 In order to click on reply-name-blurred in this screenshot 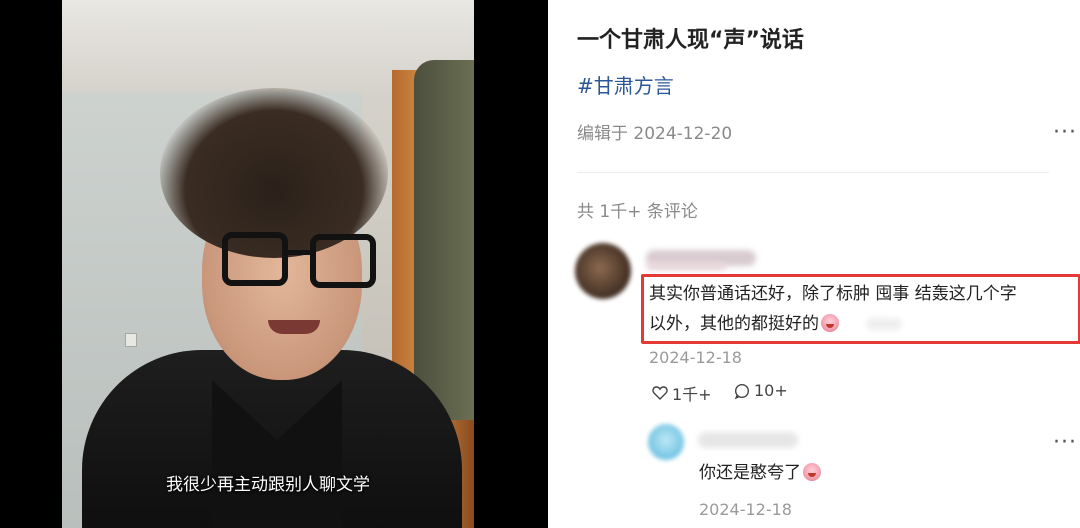, I will do `click(748, 440)`.